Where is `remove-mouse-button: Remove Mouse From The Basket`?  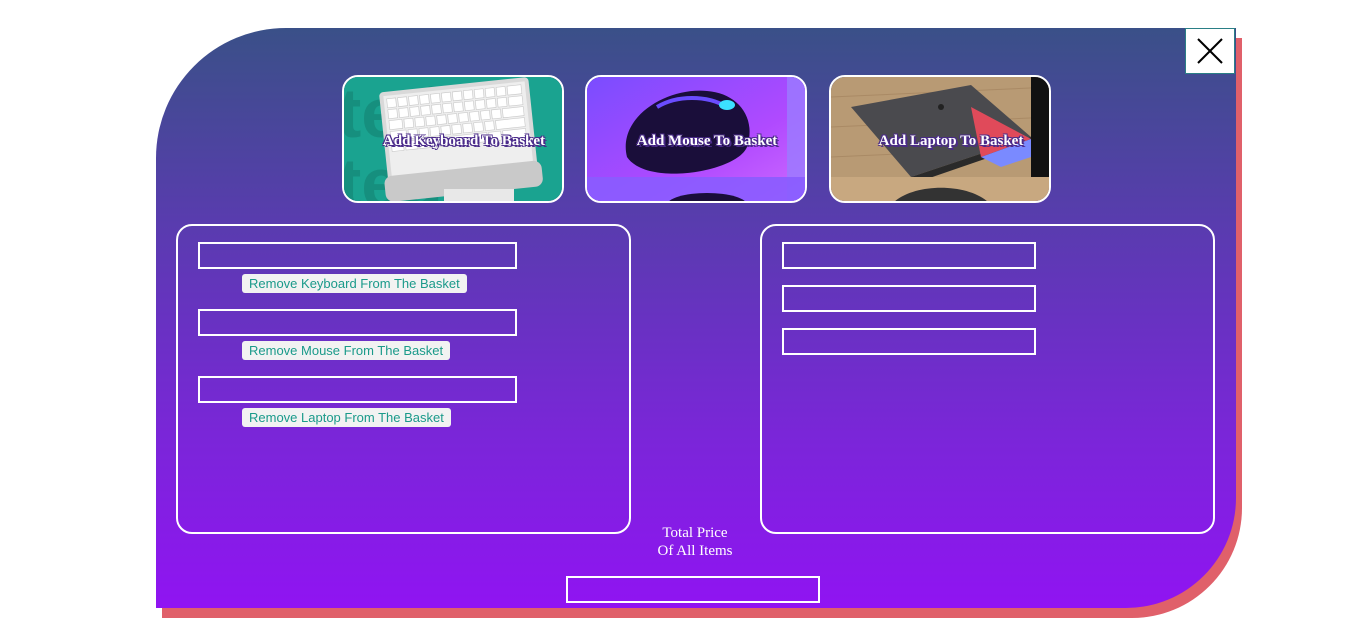 remove-mouse-button: Remove Mouse From The Basket is located at coordinates (346, 350).